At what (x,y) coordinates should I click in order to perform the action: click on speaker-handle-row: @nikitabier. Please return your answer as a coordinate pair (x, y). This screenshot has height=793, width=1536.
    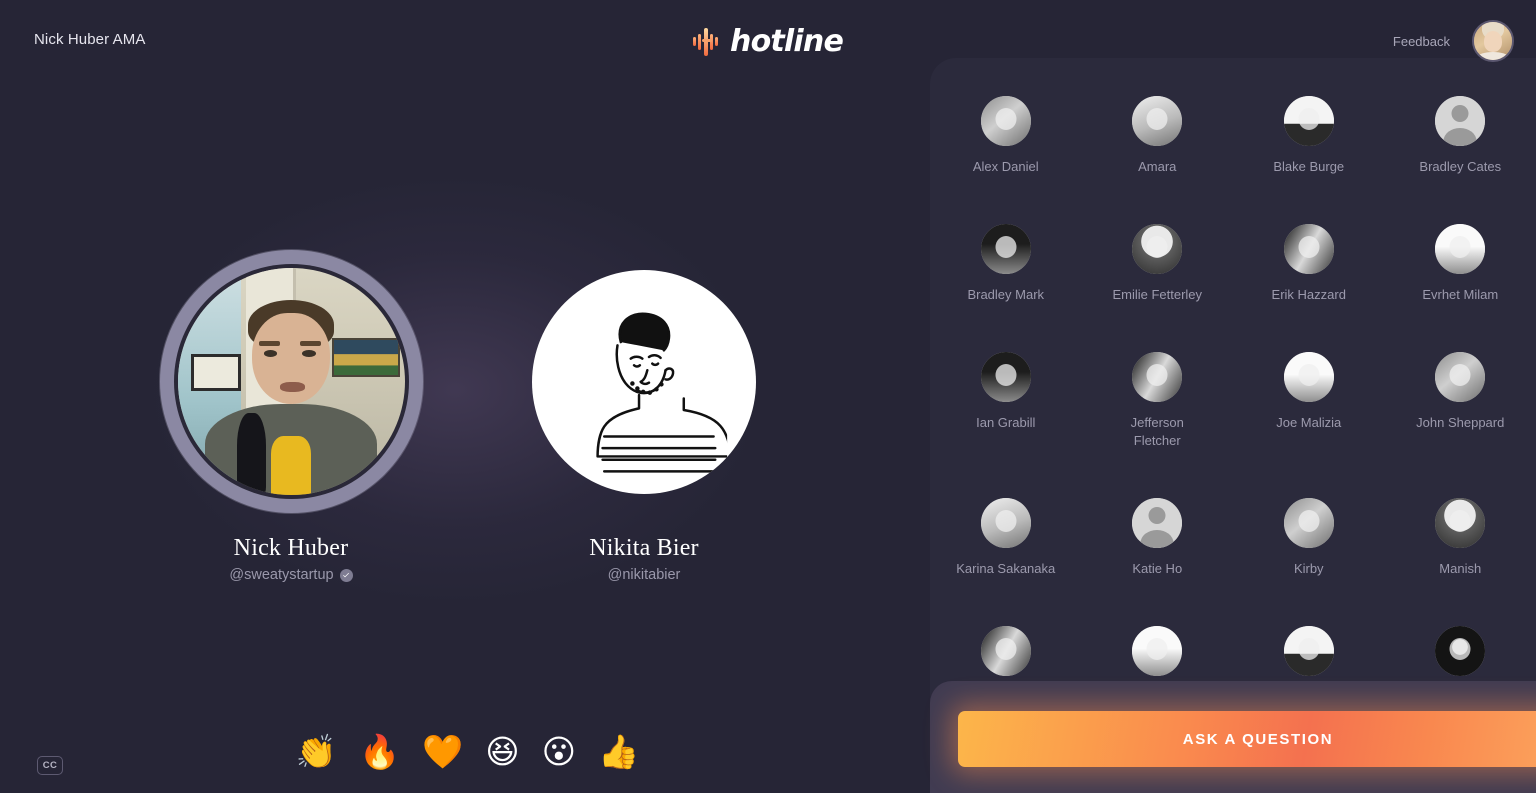
    Looking at the image, I should click on (644, 575).